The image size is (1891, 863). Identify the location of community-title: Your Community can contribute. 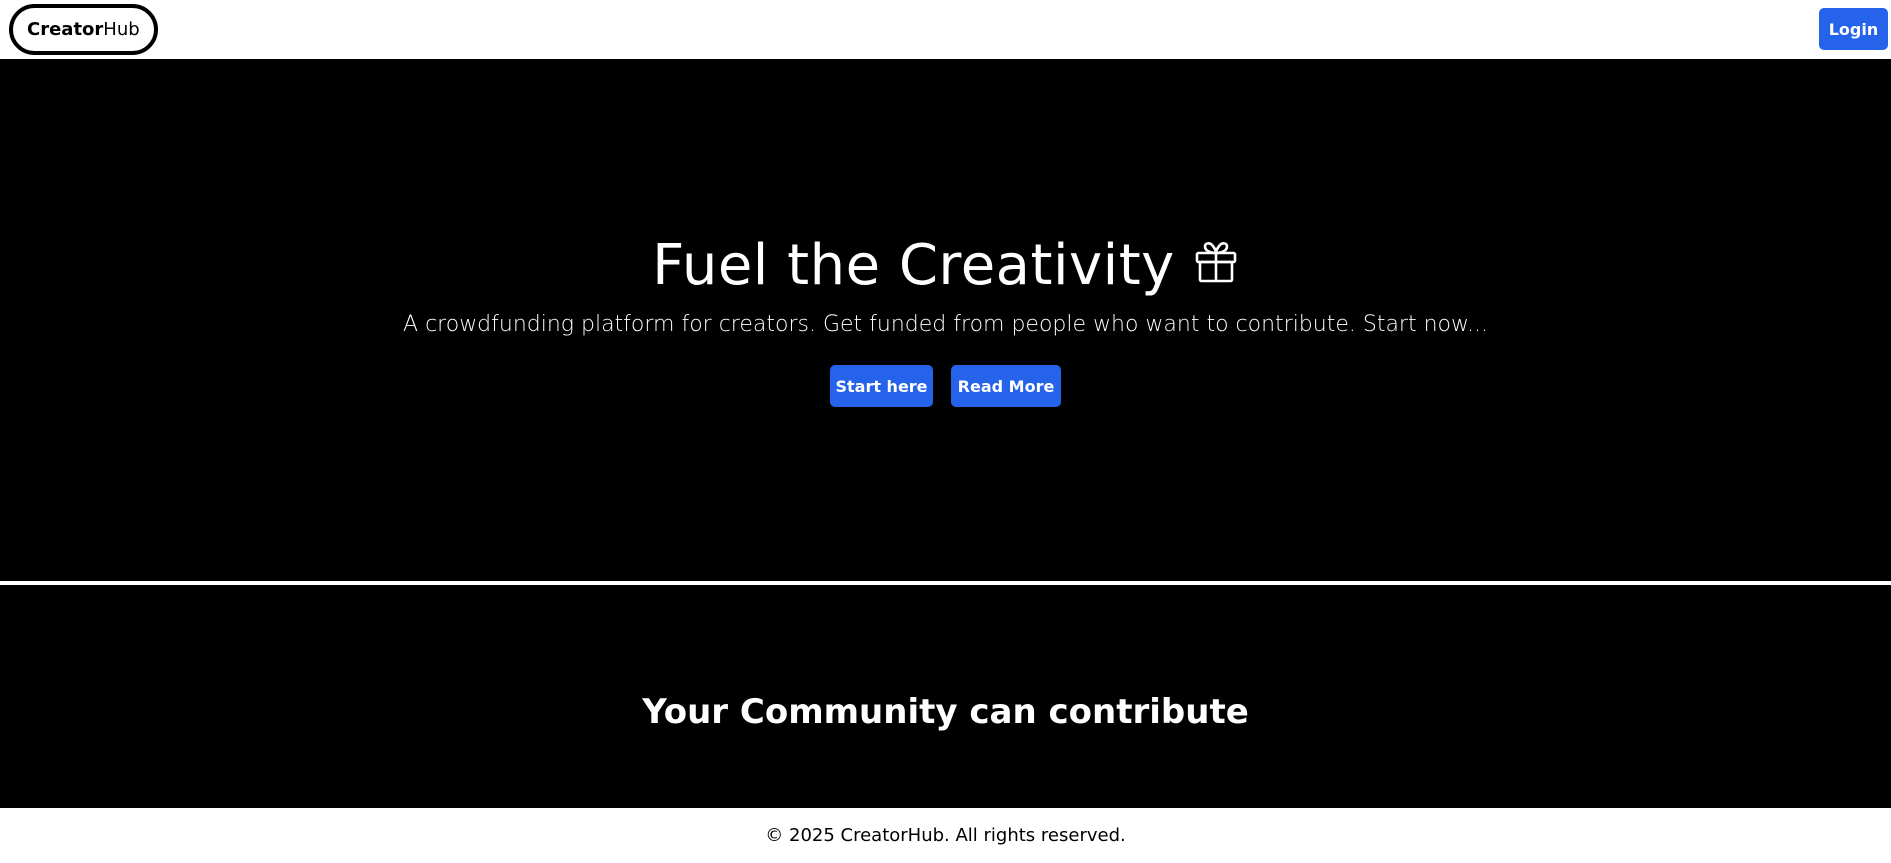
(945, 712).